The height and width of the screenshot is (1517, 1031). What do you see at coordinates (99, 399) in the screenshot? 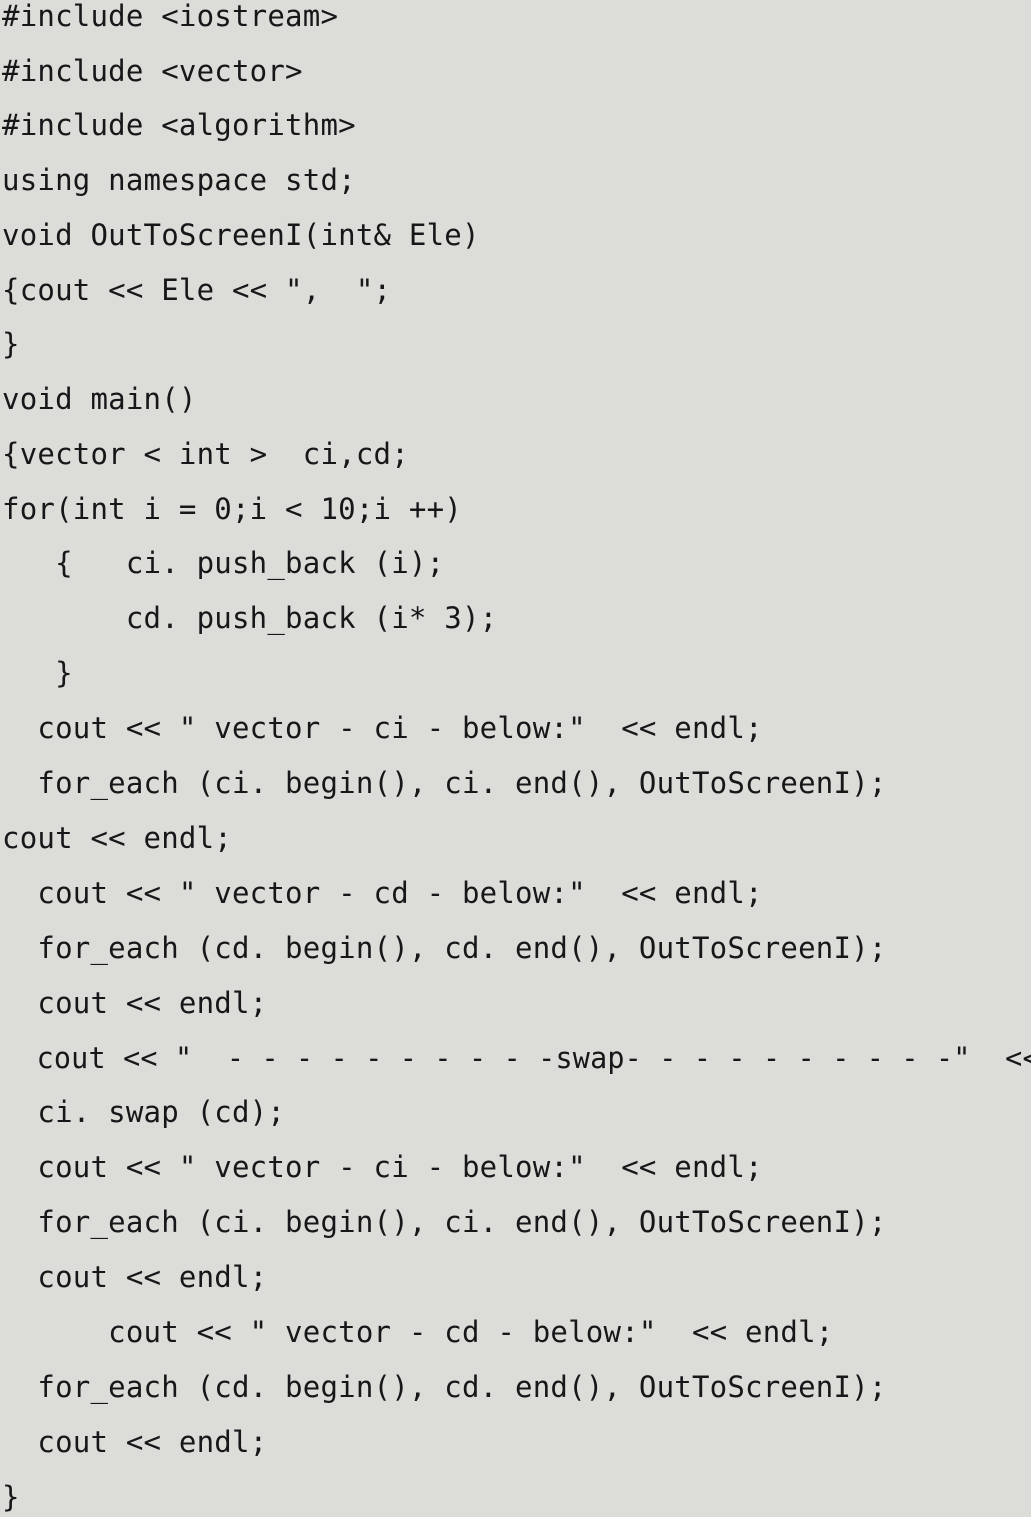
I see `code-line: void main()` at bounding box center [99, 399].